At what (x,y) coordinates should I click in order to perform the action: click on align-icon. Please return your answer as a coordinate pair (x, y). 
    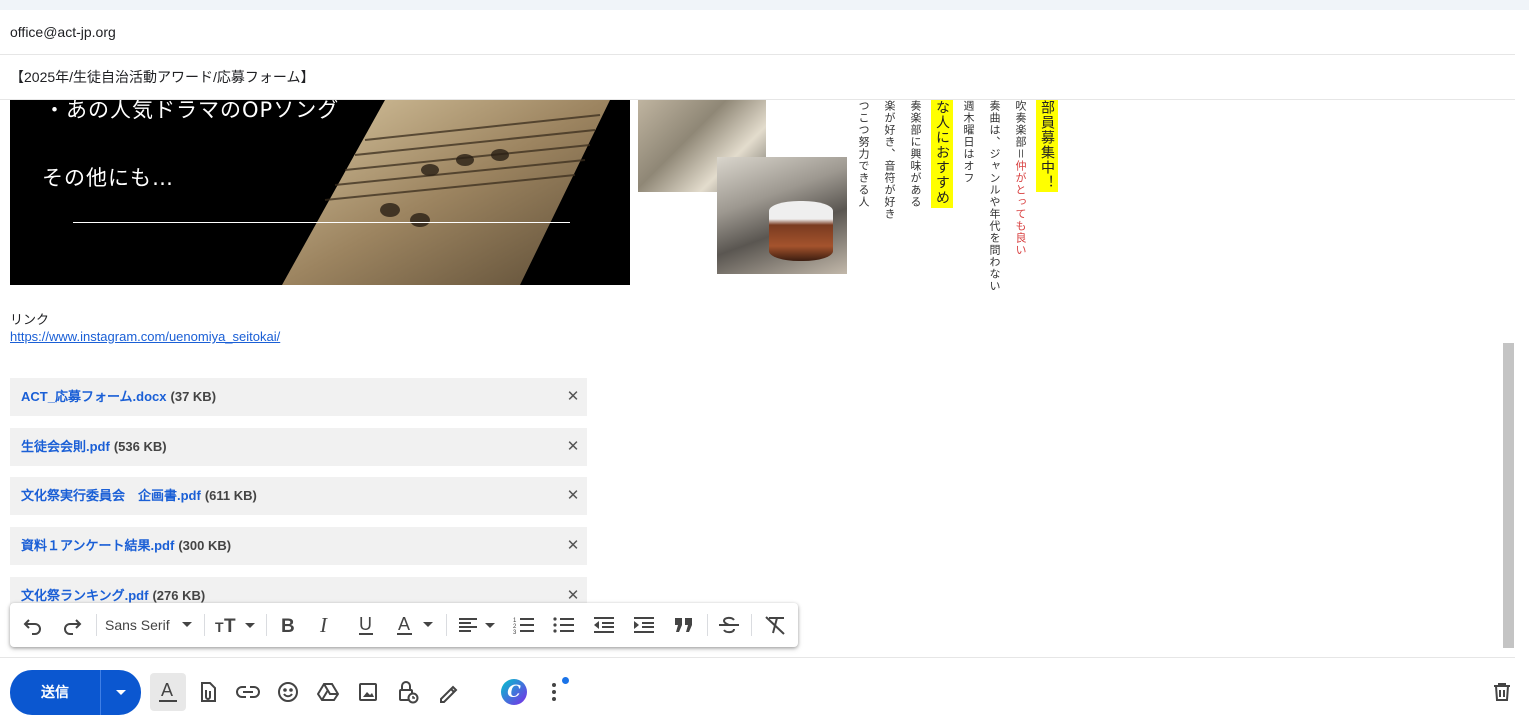
    Looking at the image, I should click on (477, 625).